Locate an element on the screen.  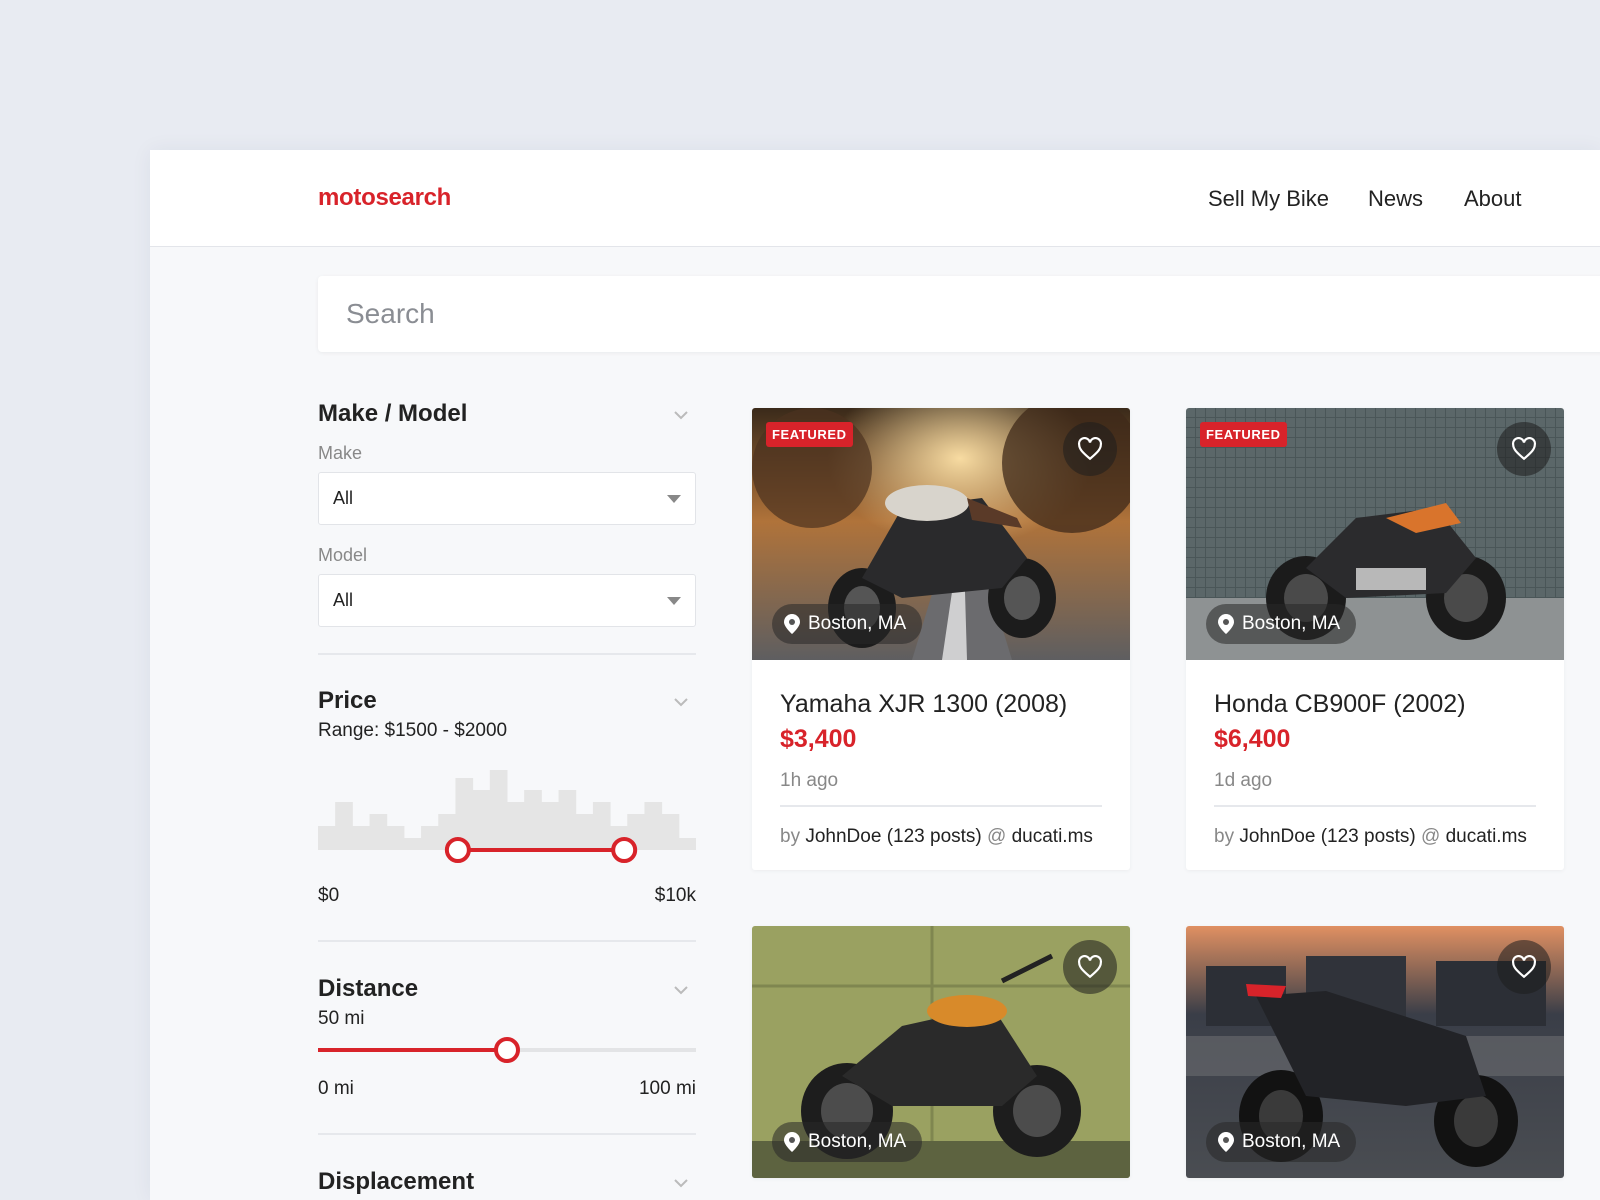
search-bar is located at coordinates (959, 314).